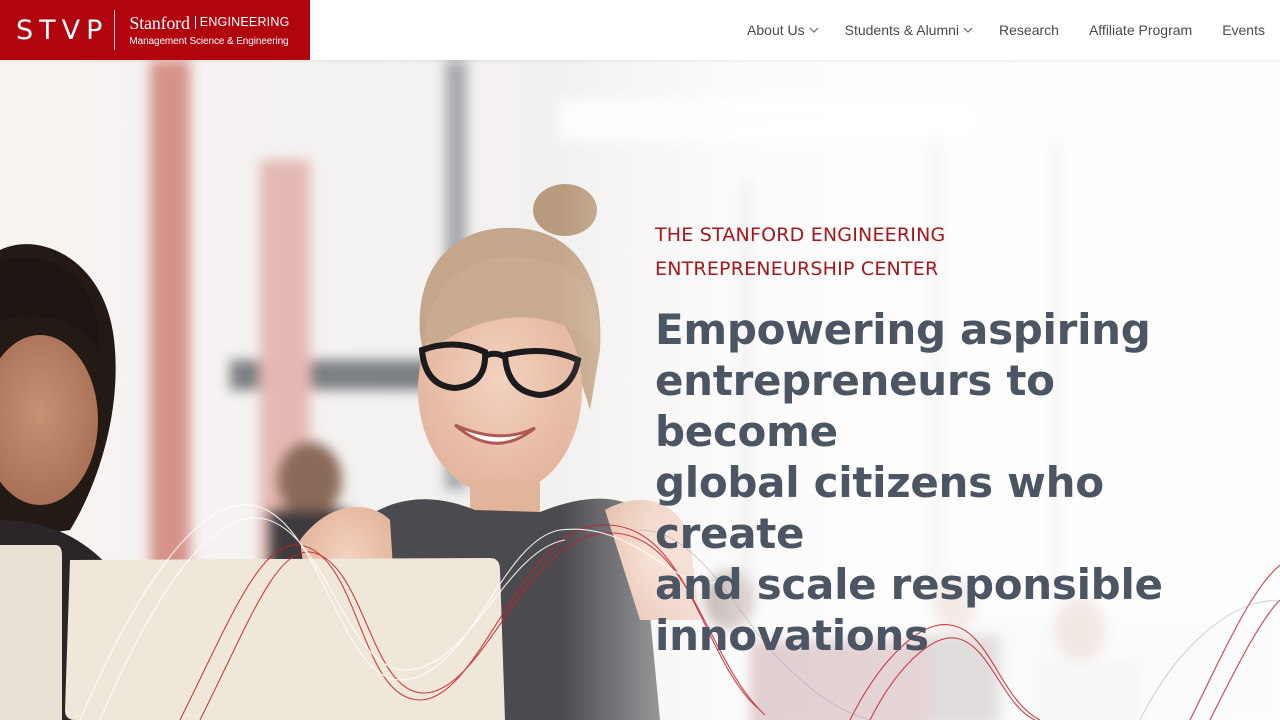 Image resolution: width=1280 pixels, height=720 pixels. Describe the element at coordinates (879, 508) in the screenshot. I see `hero-headline-line: global citizens who create` at that location.